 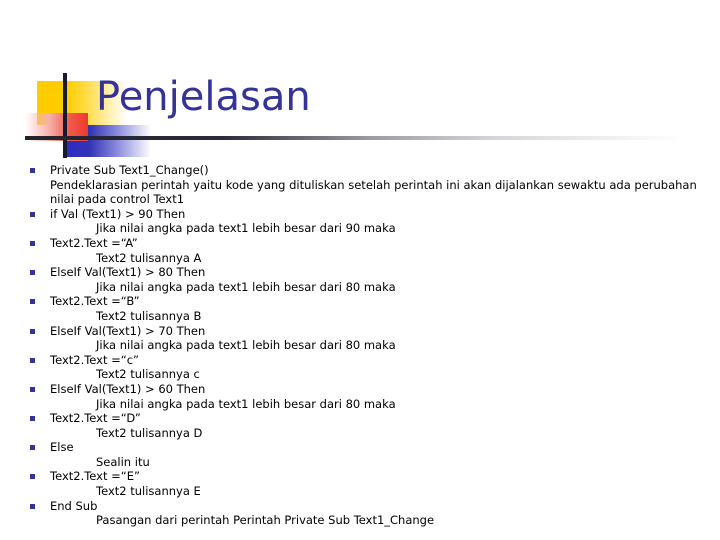 I want to click on bullet-list-item: Text2.Text =“D”, so click(x=360, y=418).